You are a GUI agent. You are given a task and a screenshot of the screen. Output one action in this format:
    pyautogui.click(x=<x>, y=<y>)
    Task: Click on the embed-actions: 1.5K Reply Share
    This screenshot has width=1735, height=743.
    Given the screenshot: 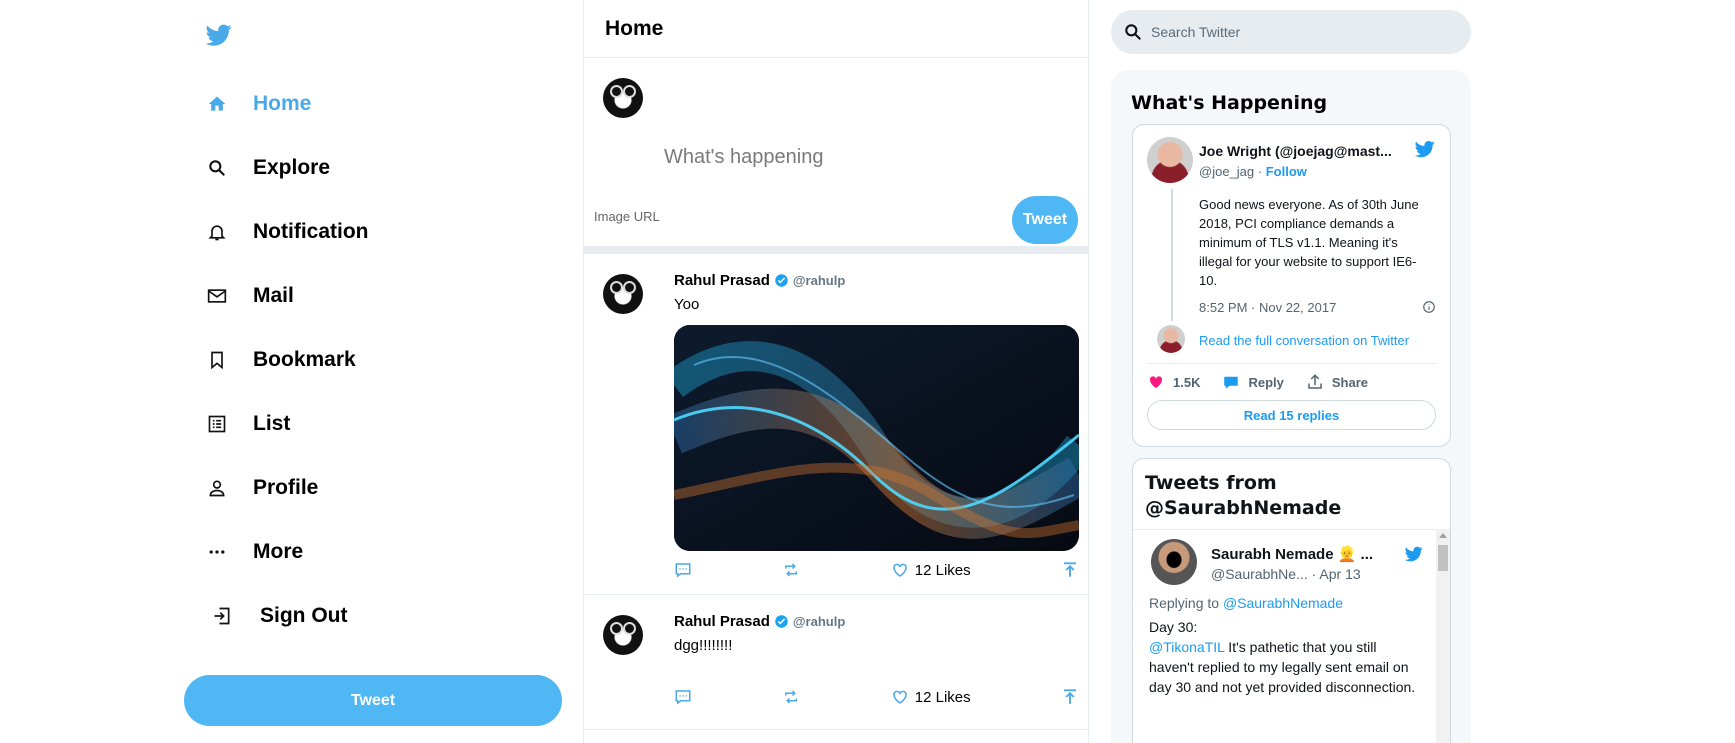 What is the action you would take?
    pyautogui.click(x=1268, y=382)
    